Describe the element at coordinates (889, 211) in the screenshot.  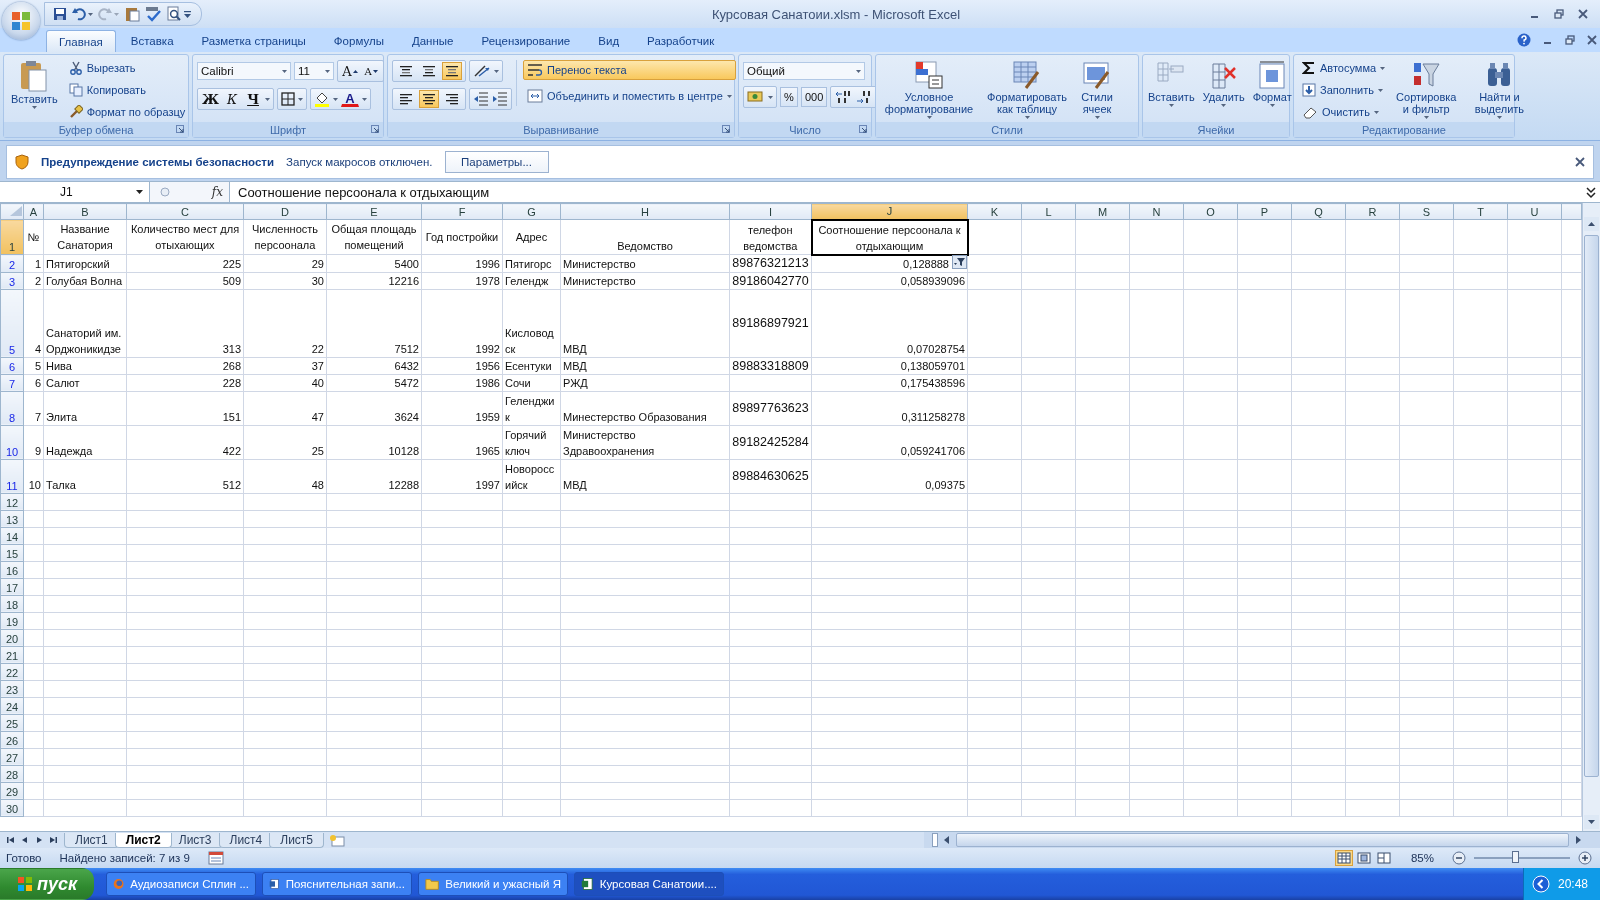
I see `column-header: J` at that location.